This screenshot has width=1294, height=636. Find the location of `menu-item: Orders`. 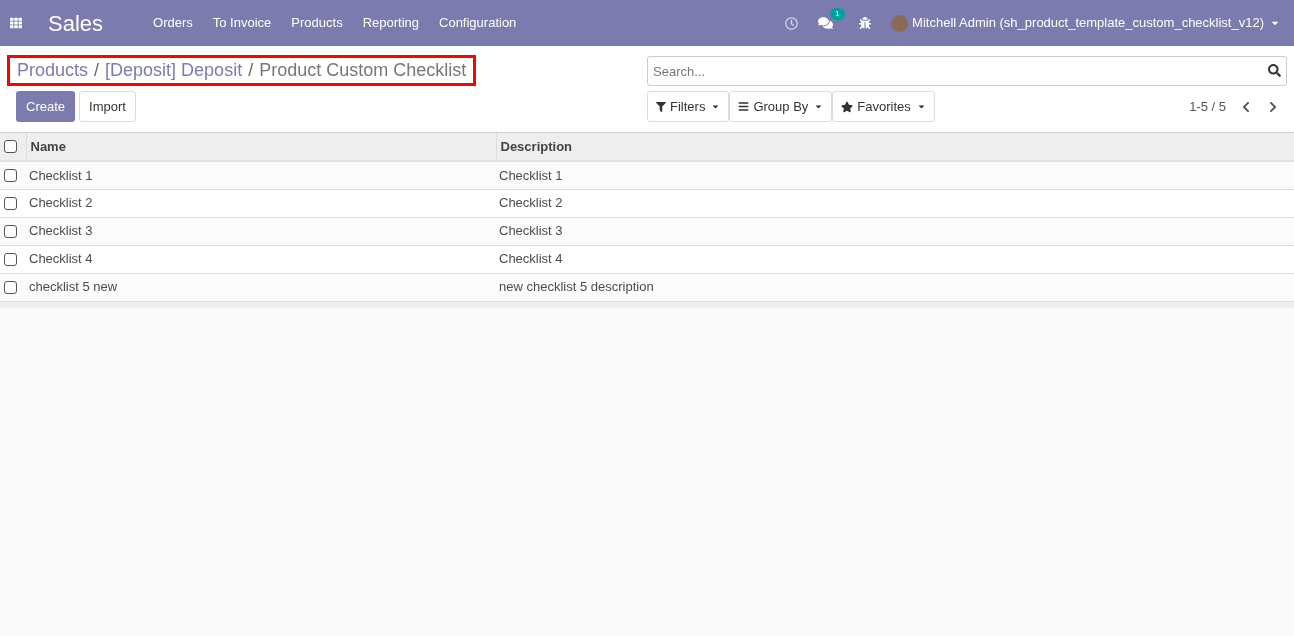

menu-item: Orders is located at coordinates (173, 23).